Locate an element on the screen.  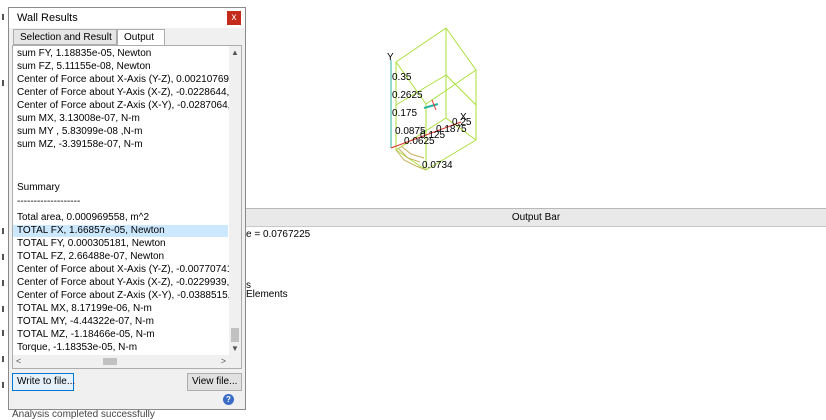
axis-tick-label: 0.2625 is located at coordinates (407, 95).